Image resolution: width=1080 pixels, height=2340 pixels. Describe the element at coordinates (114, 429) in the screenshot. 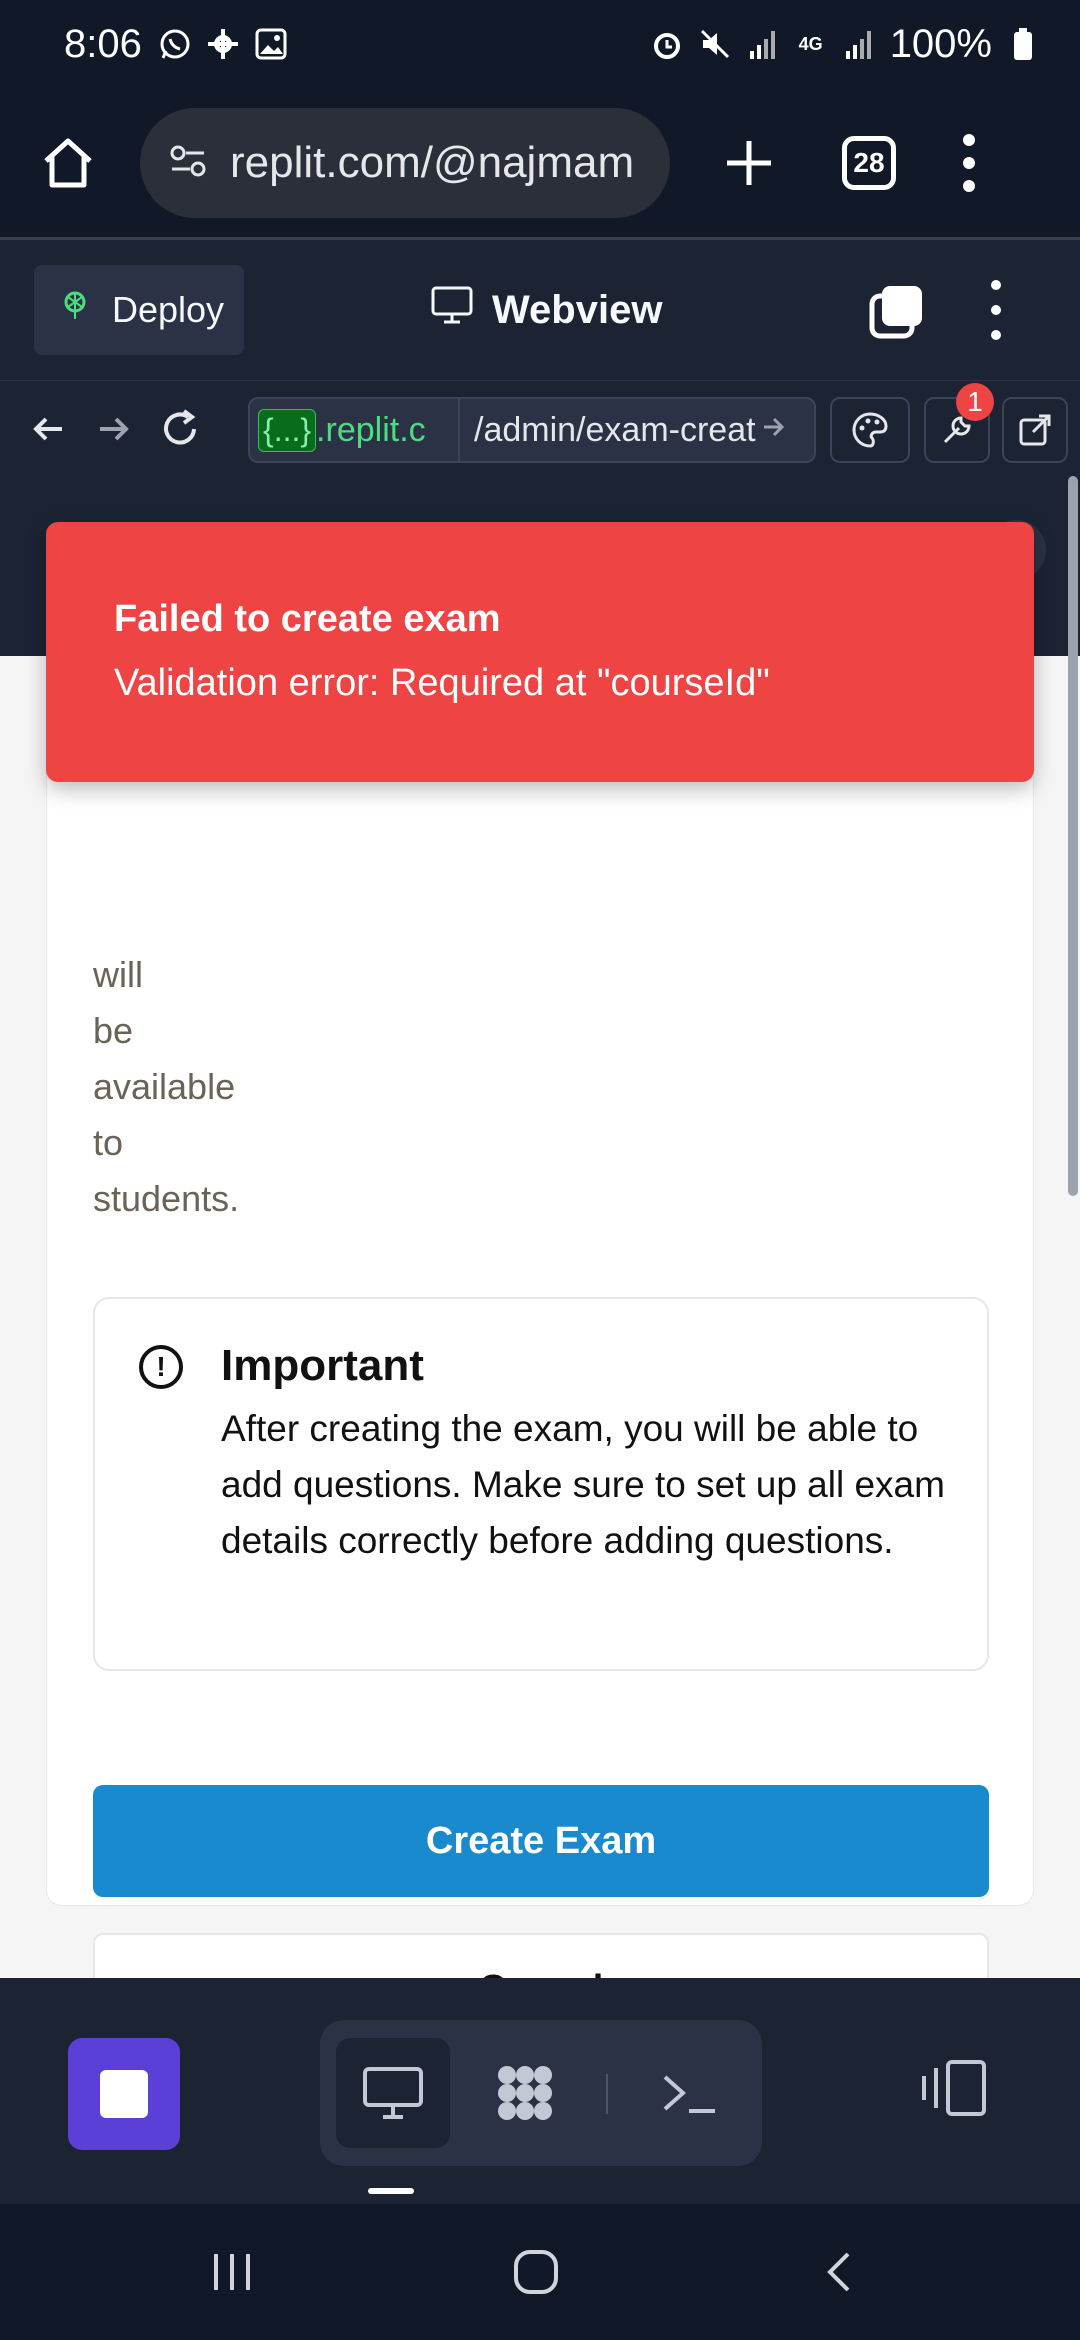

I see `forward-arrow-icon` at that location.